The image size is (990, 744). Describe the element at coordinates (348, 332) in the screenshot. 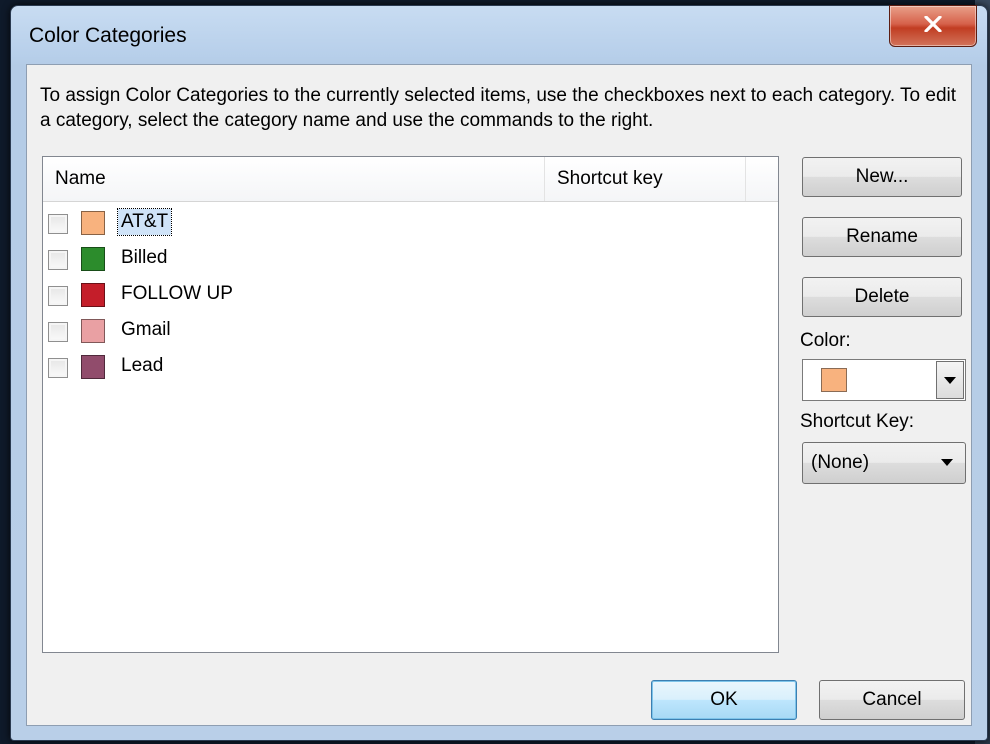

I see `list-item: Gmail` at that location.